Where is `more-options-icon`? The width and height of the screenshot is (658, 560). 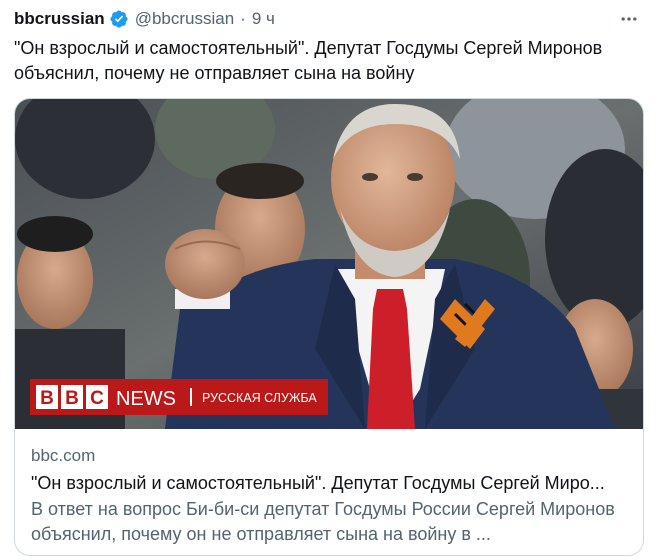 more-options-icon is located at coordinates (629, 19).